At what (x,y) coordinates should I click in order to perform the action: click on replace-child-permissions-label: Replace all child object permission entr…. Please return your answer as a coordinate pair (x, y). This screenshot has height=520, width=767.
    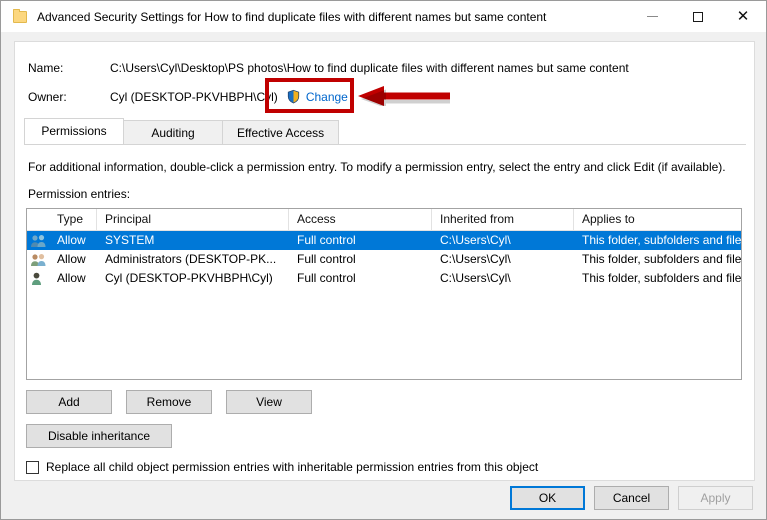
    Looking at the image, I should click on (292, 467).